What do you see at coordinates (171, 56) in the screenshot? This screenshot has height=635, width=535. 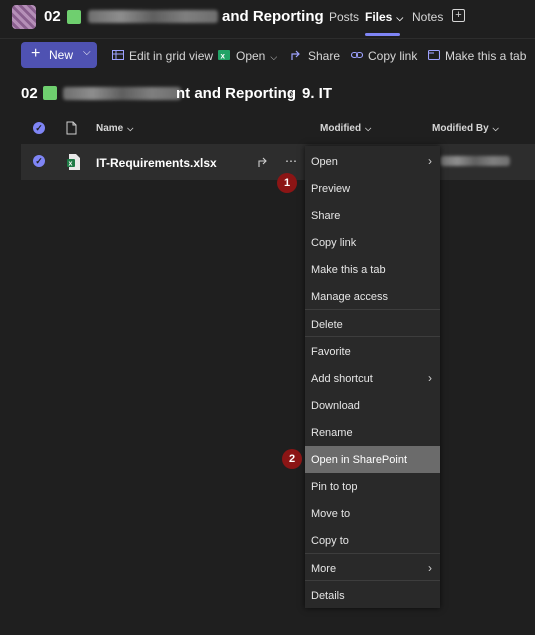 I see `edit-grid-view-button: Edit in grid view` at bounding box center [171, 56].